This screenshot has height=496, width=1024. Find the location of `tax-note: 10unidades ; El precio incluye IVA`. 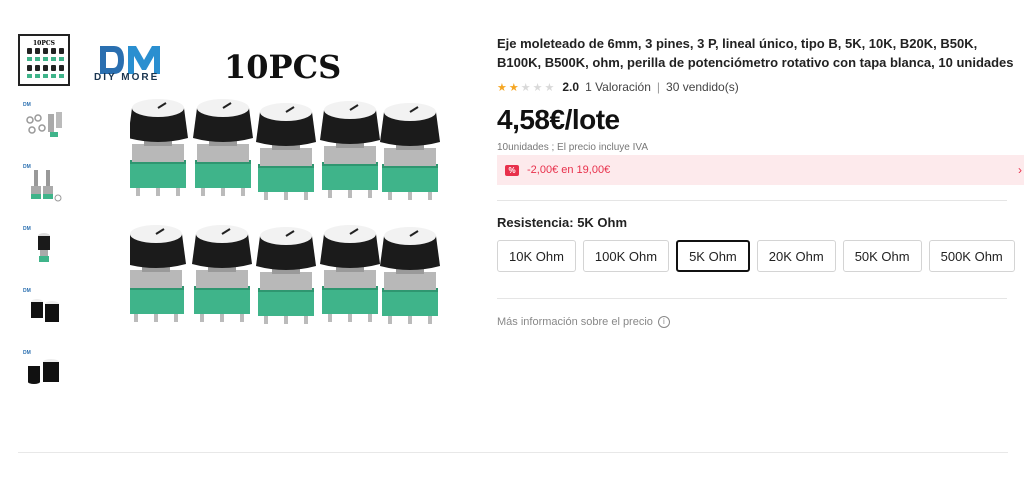

tax-note: 10unidades ; El precio incluye IVA is located at coordinates (573, 147).